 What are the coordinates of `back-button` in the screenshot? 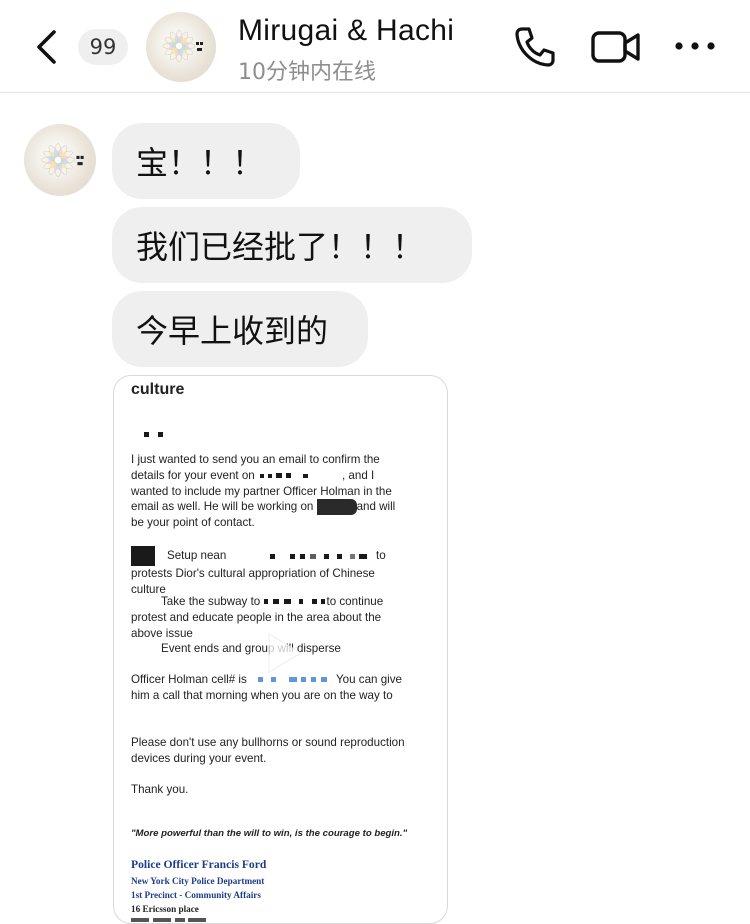 It's located at (50, 47).